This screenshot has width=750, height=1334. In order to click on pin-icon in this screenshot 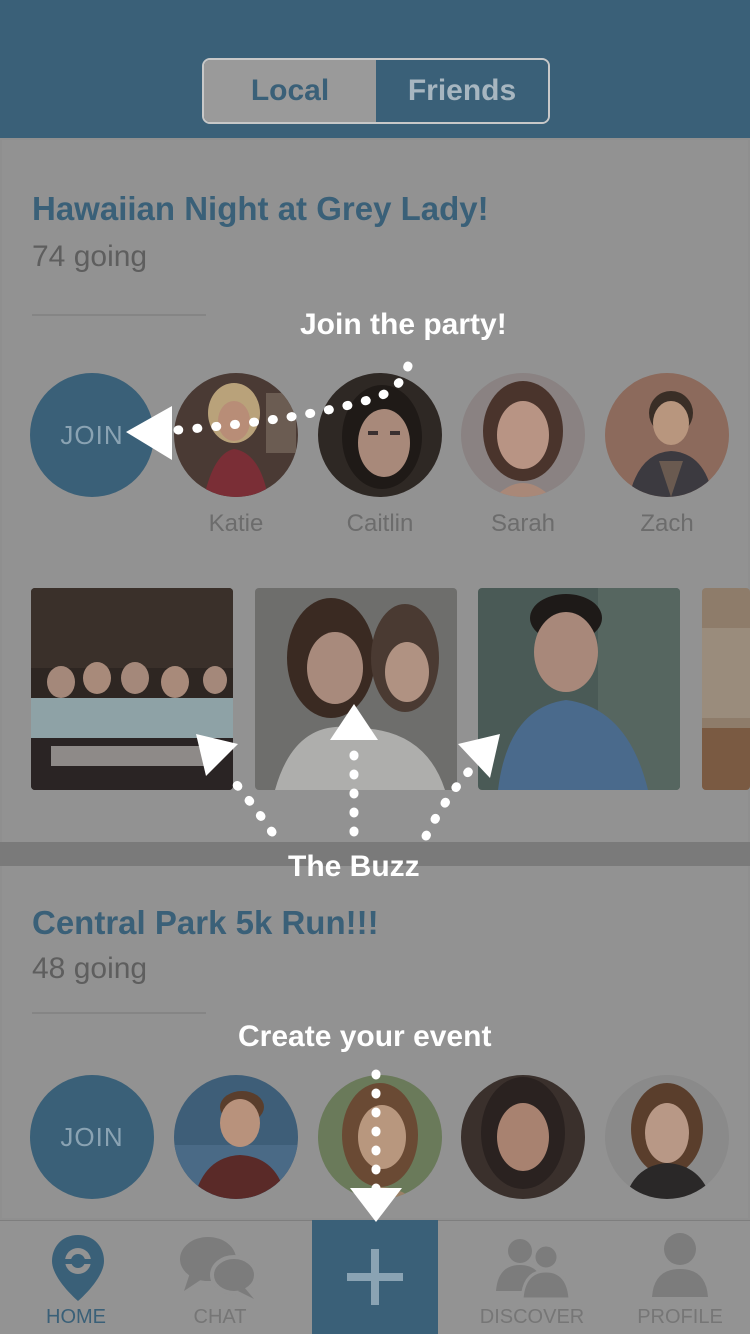, I will do `click(78, 1268)`.